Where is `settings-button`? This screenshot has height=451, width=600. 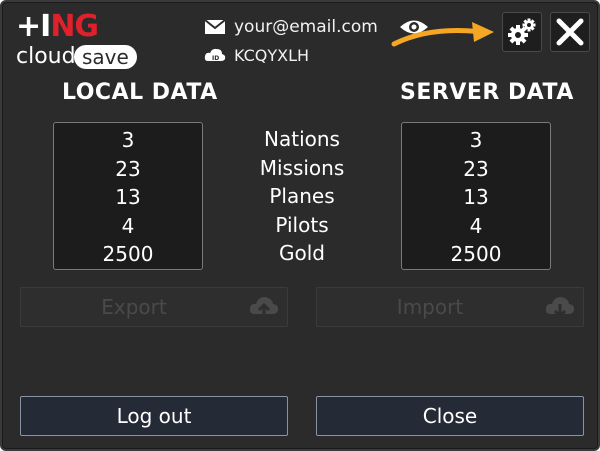
settings-button is located at coordinates (522, 32).